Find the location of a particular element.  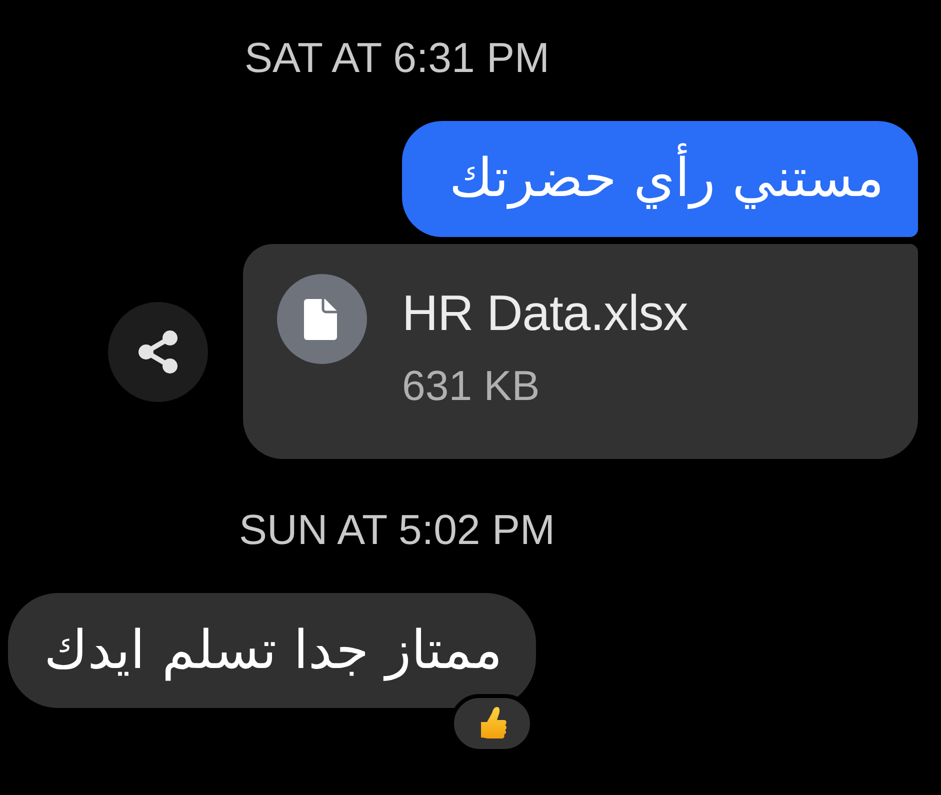

timestamp-text: SUN AT 5:02 PM is located at coordinates (397, 530).